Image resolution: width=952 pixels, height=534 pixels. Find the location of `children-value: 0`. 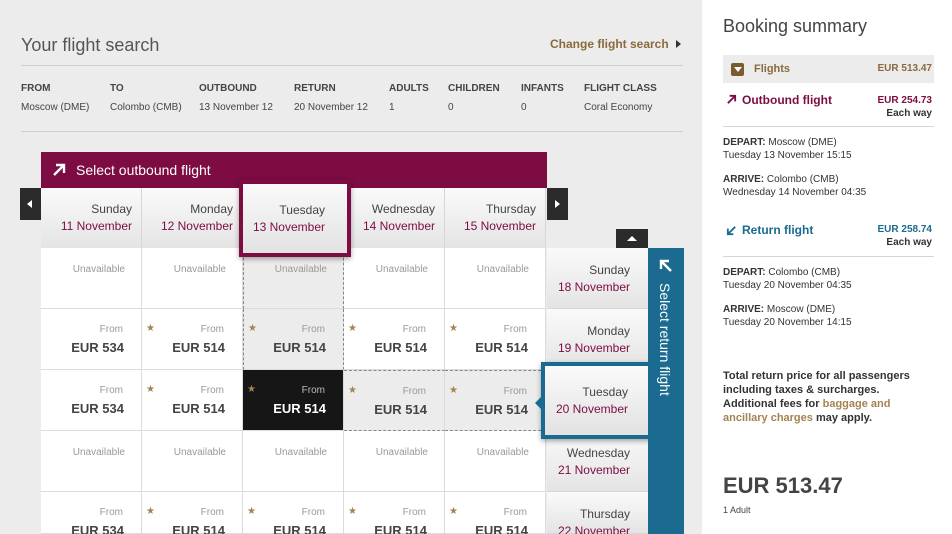

children-value: 0 is located at coordinates (451, 107).